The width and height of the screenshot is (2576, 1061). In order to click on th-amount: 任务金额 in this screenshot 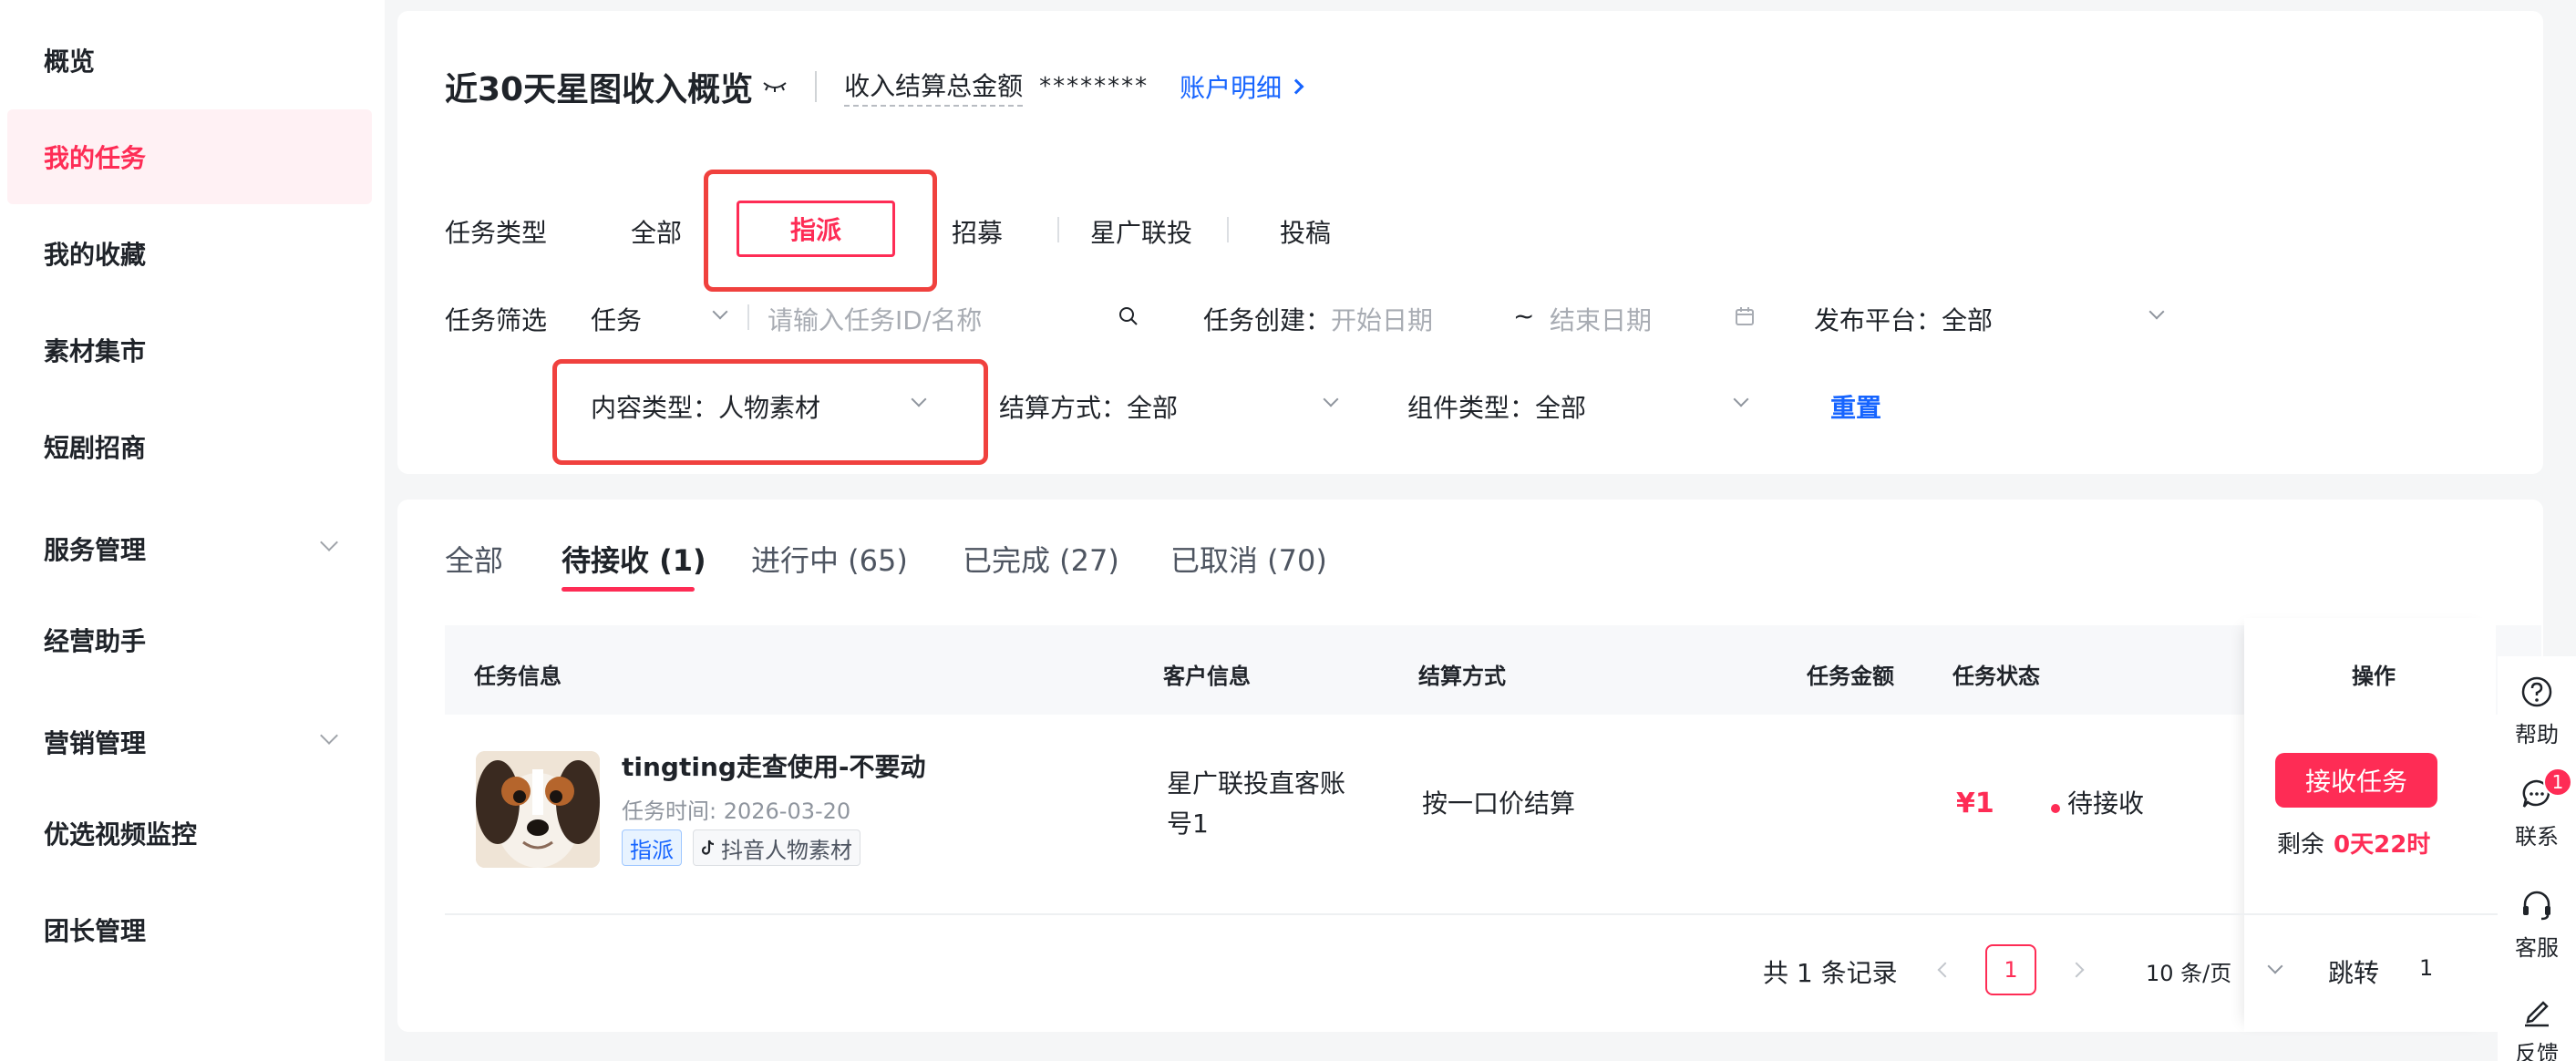, I will do `click(1850, 676)`.